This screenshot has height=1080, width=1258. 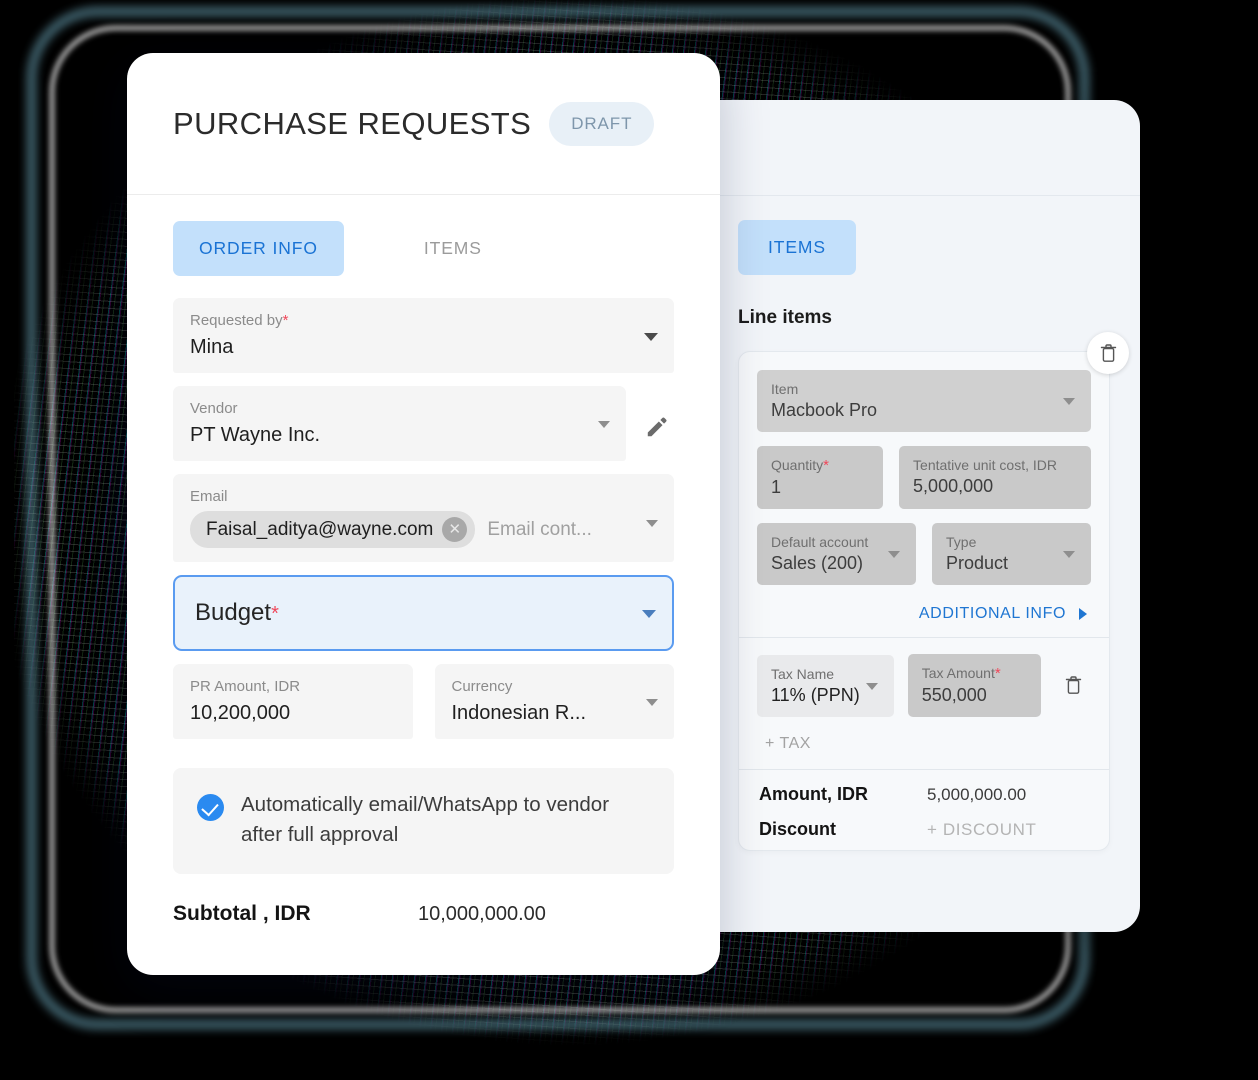 I want to click on requested-by-select: Requested by* Mina, so click(x=423, y=335).